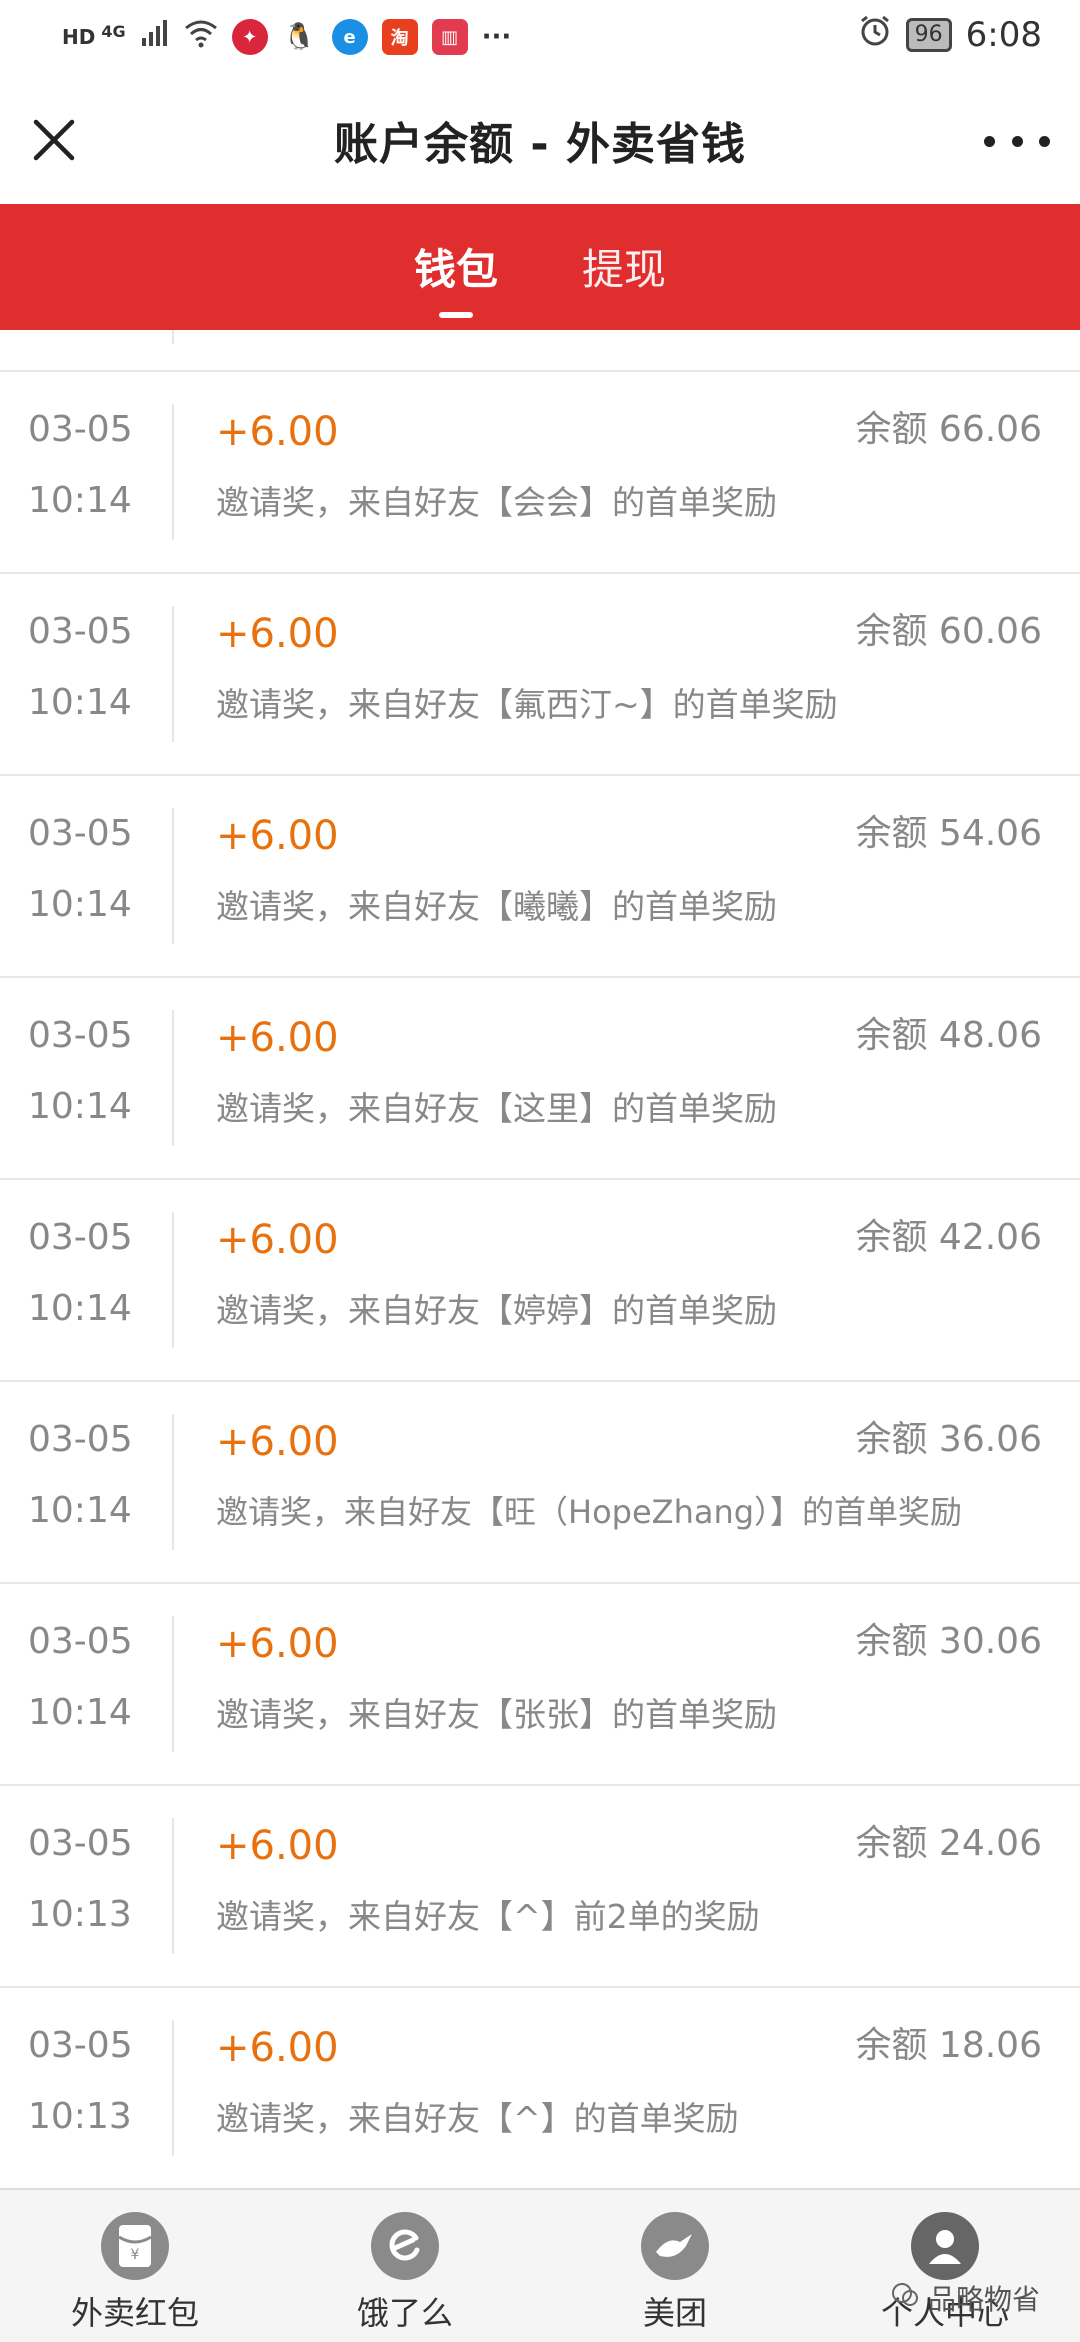 The height and width of the screenshot is (2342, 1080). I want to click on nav-label: 外卖红包, so click(134, 2313).